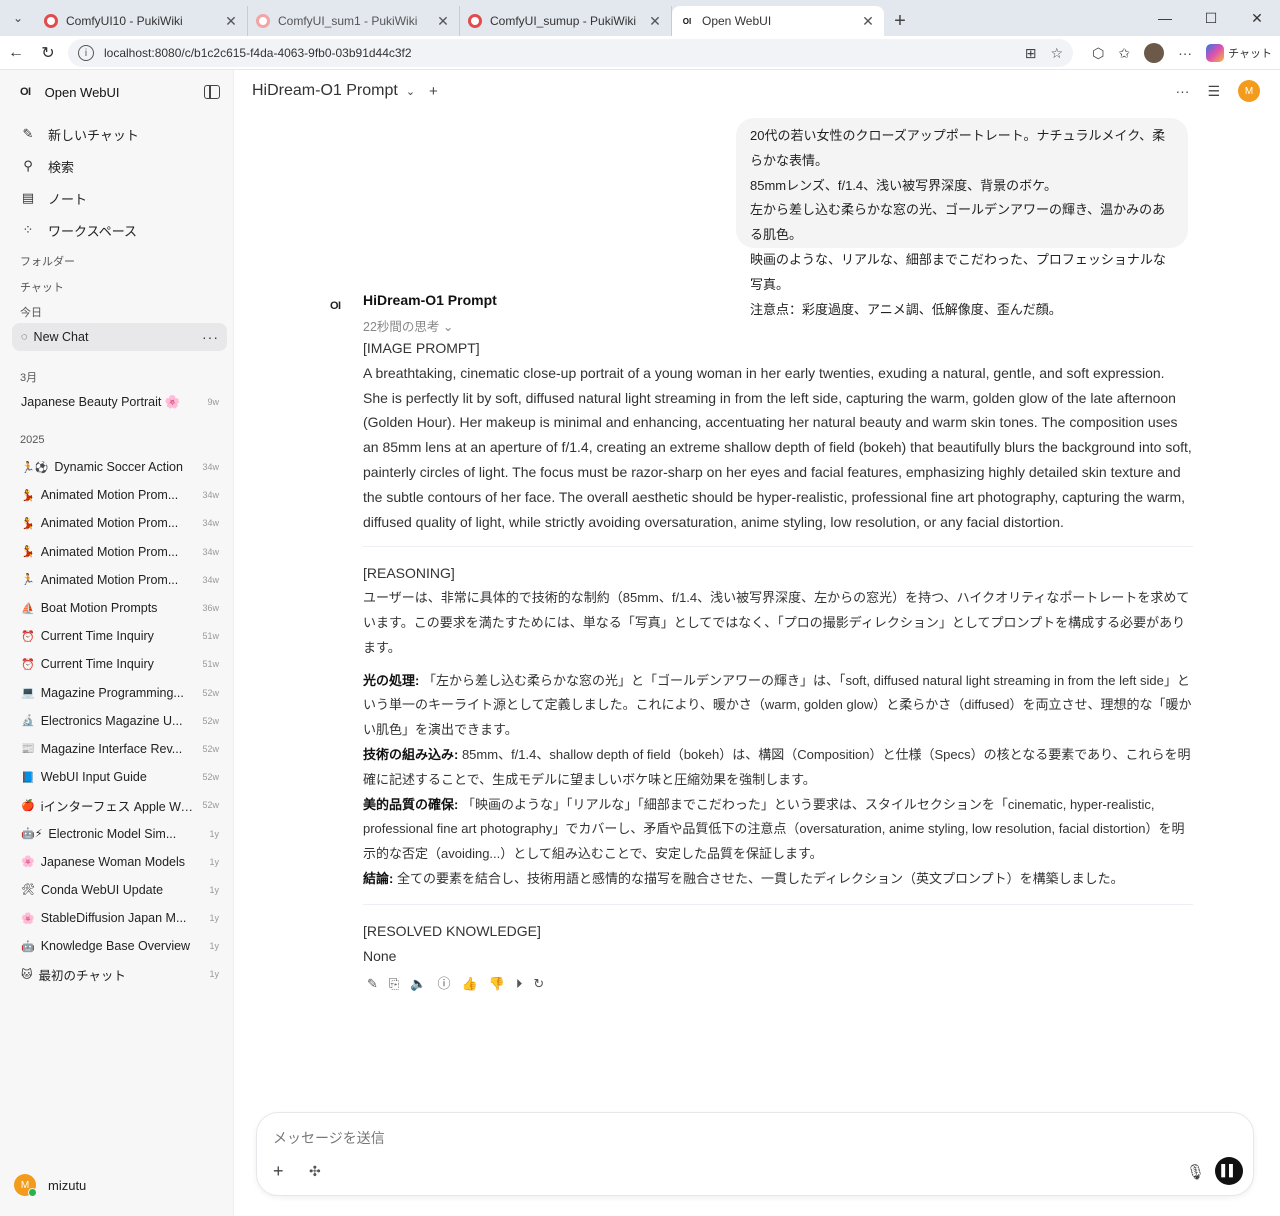 This screenshot has height=1216, width=1280. What do you see at coordinates (119, 918) in the screenshot?
I see `chat-item: 🌸 StableDiffusion Japan M... 1y` at bounding box center [119, 918].